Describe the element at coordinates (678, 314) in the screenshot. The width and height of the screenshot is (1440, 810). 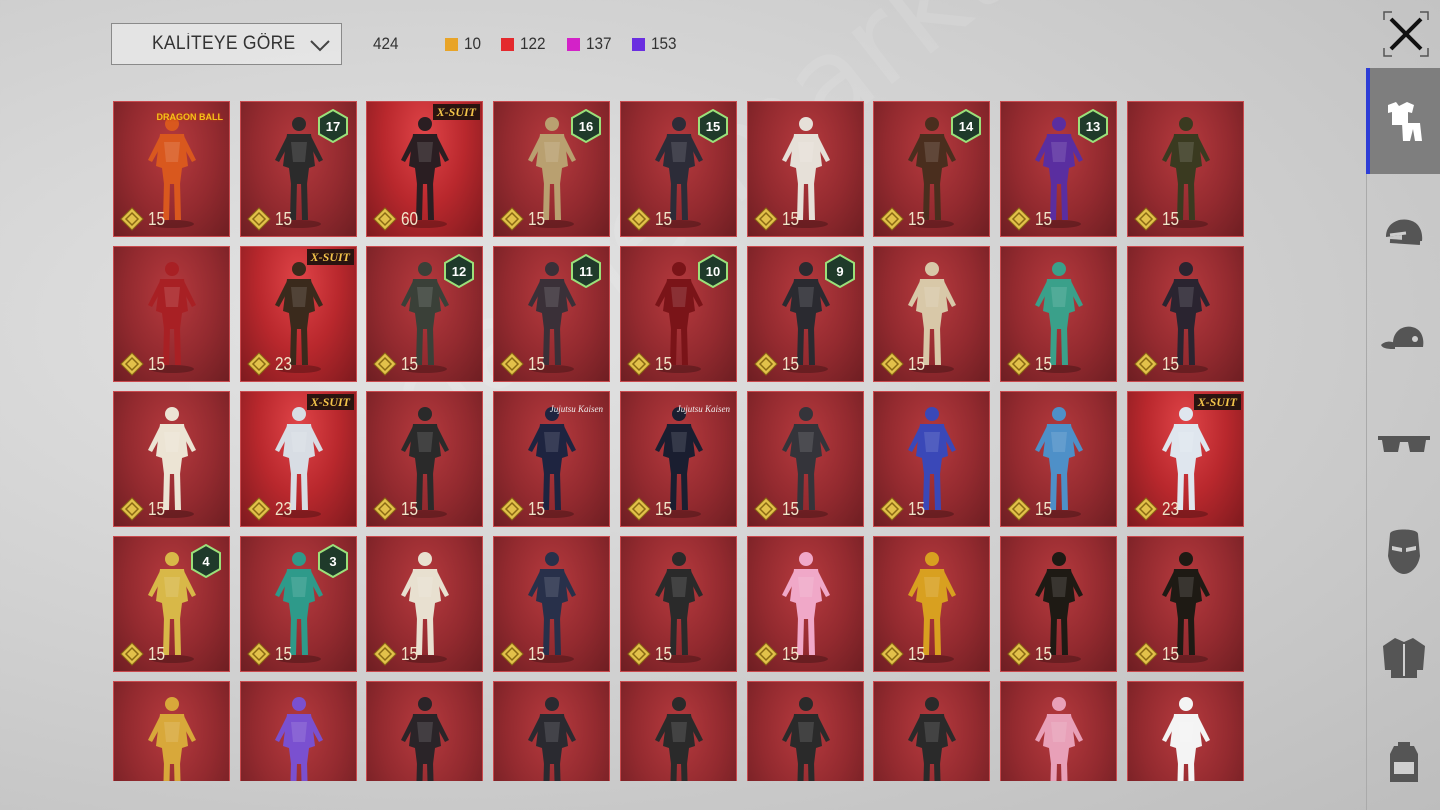
I see `outfit-card: 15 10` at that location.